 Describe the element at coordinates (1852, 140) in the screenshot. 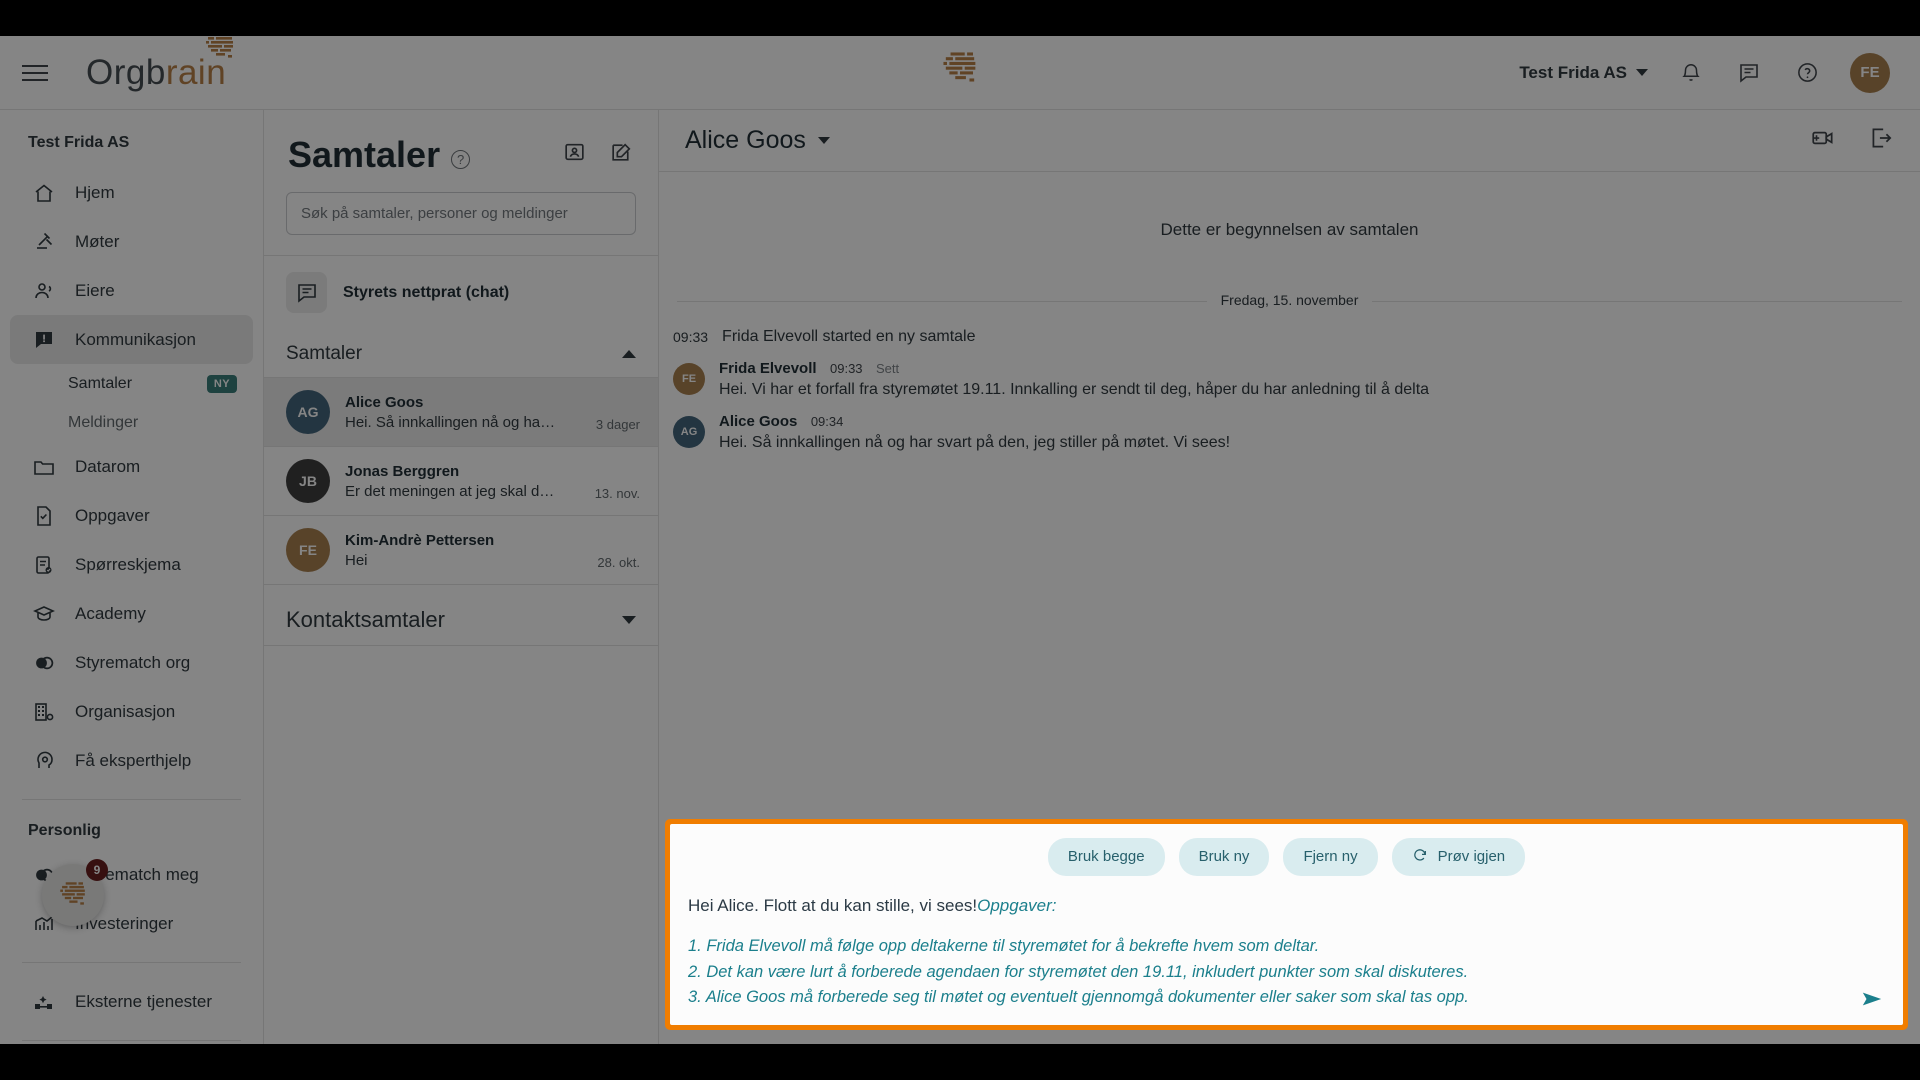

I see `chat-header-actions` at that location.